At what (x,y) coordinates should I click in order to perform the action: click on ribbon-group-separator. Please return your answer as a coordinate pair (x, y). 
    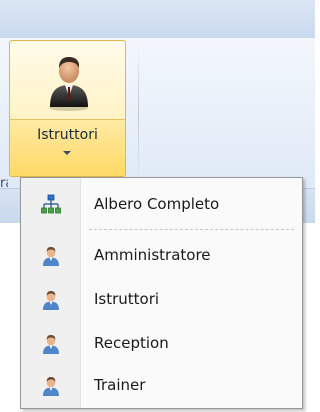
    Looking at the image, I should click on (138, 114).